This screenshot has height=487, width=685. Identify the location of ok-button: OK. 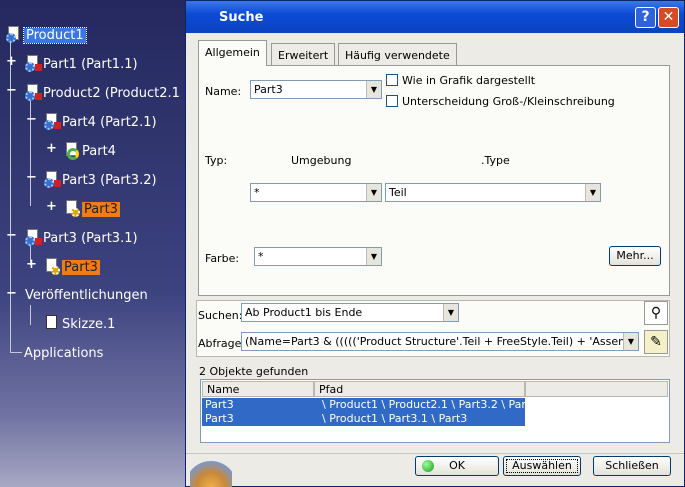
(457, 466).